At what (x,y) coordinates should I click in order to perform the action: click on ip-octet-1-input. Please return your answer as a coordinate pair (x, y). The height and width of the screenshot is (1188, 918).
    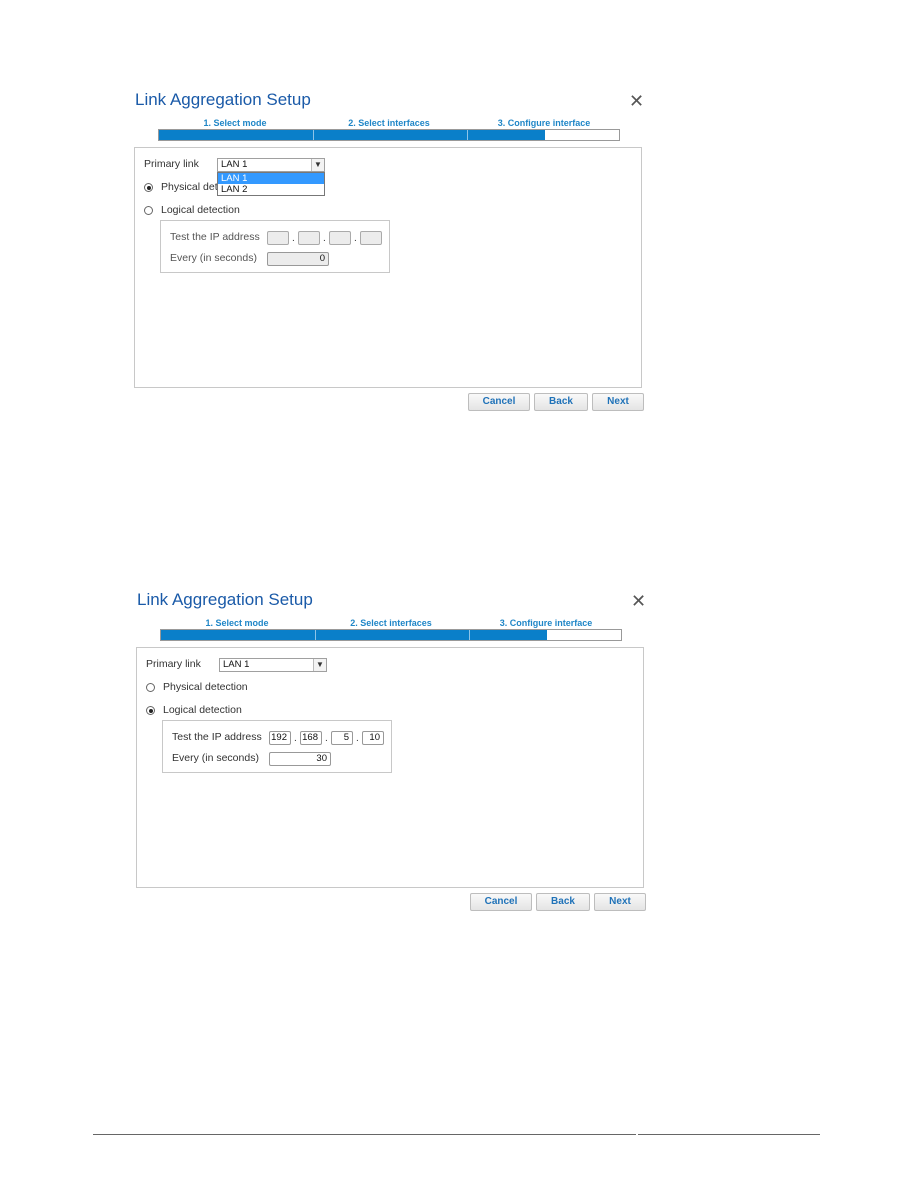
    Looking at the image, I should click on (278, 238).